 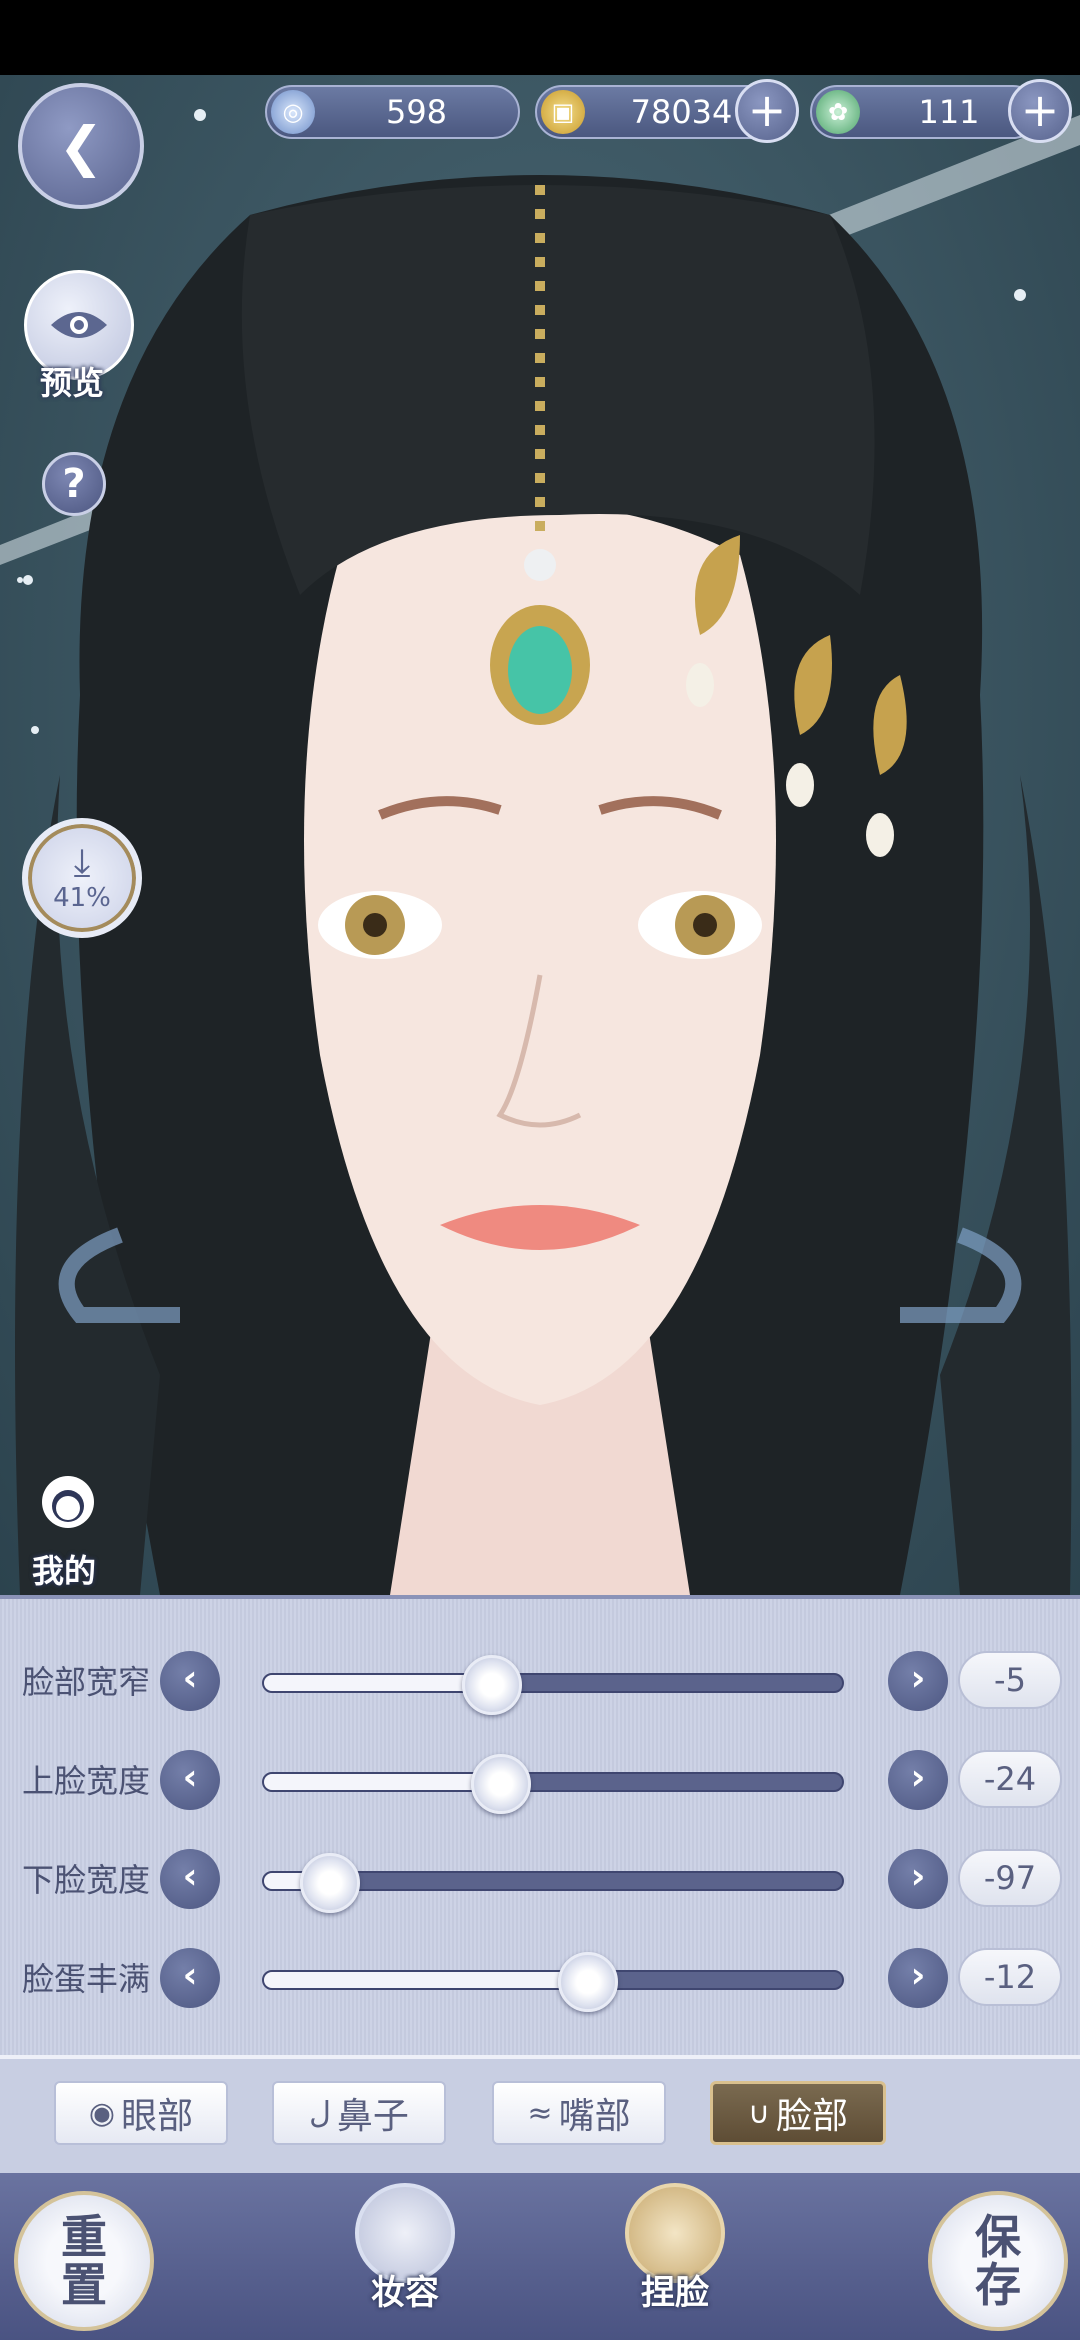 What do you see at coordinates (540, 37) in the screenshot?
I see `status-bar` at bounding box center [540, 37].